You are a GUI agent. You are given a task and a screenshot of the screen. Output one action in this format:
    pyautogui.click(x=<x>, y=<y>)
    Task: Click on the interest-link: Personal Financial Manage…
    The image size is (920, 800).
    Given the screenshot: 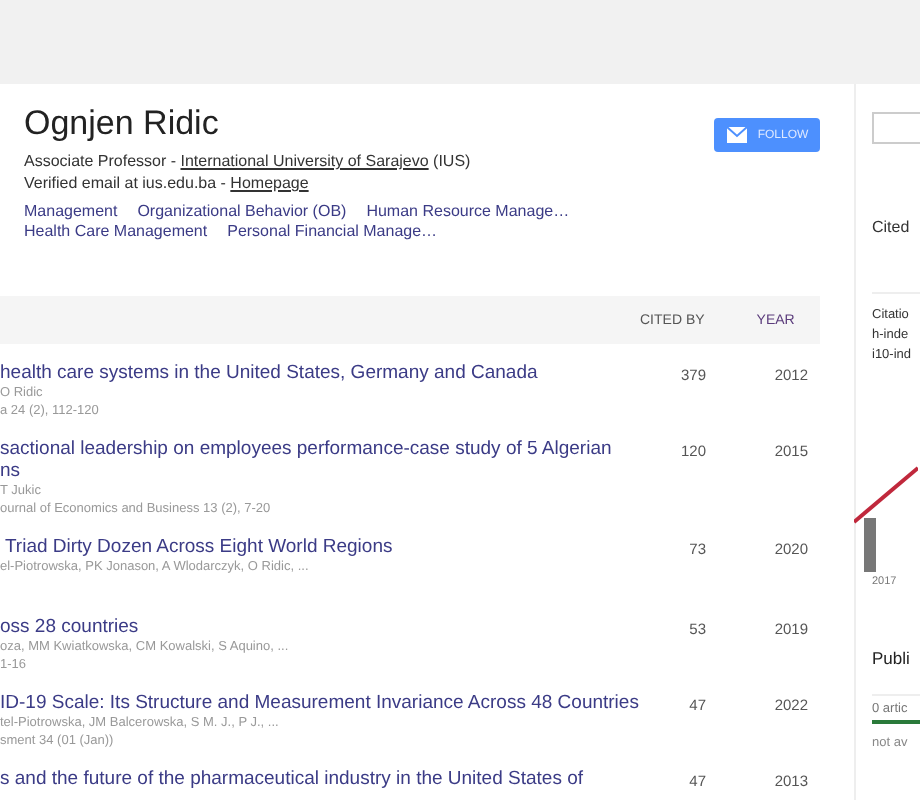 What is the action you would take?
    pyautogui.click(x=332, y=232)
    